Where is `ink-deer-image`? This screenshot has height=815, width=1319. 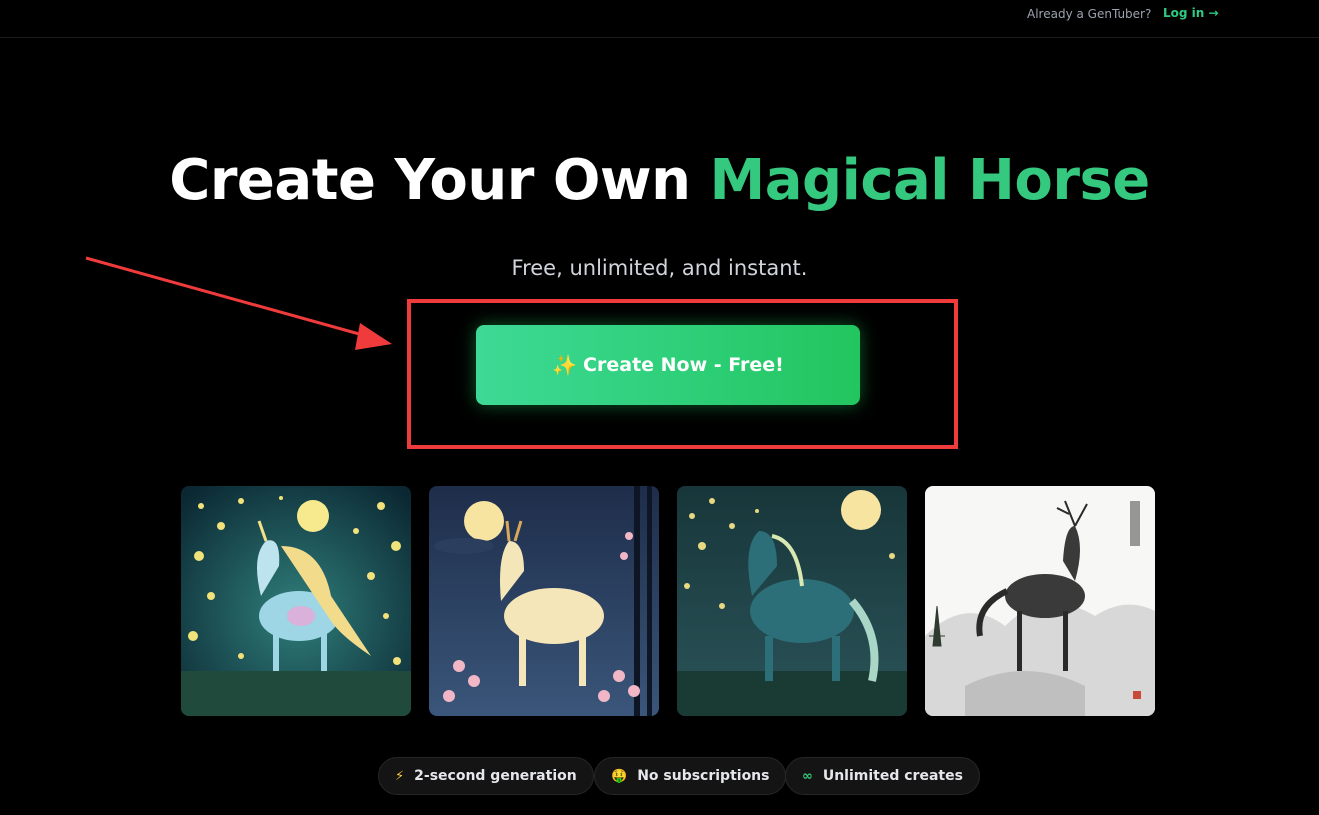 ink-deer-image is located at coordinates (1040, 601).